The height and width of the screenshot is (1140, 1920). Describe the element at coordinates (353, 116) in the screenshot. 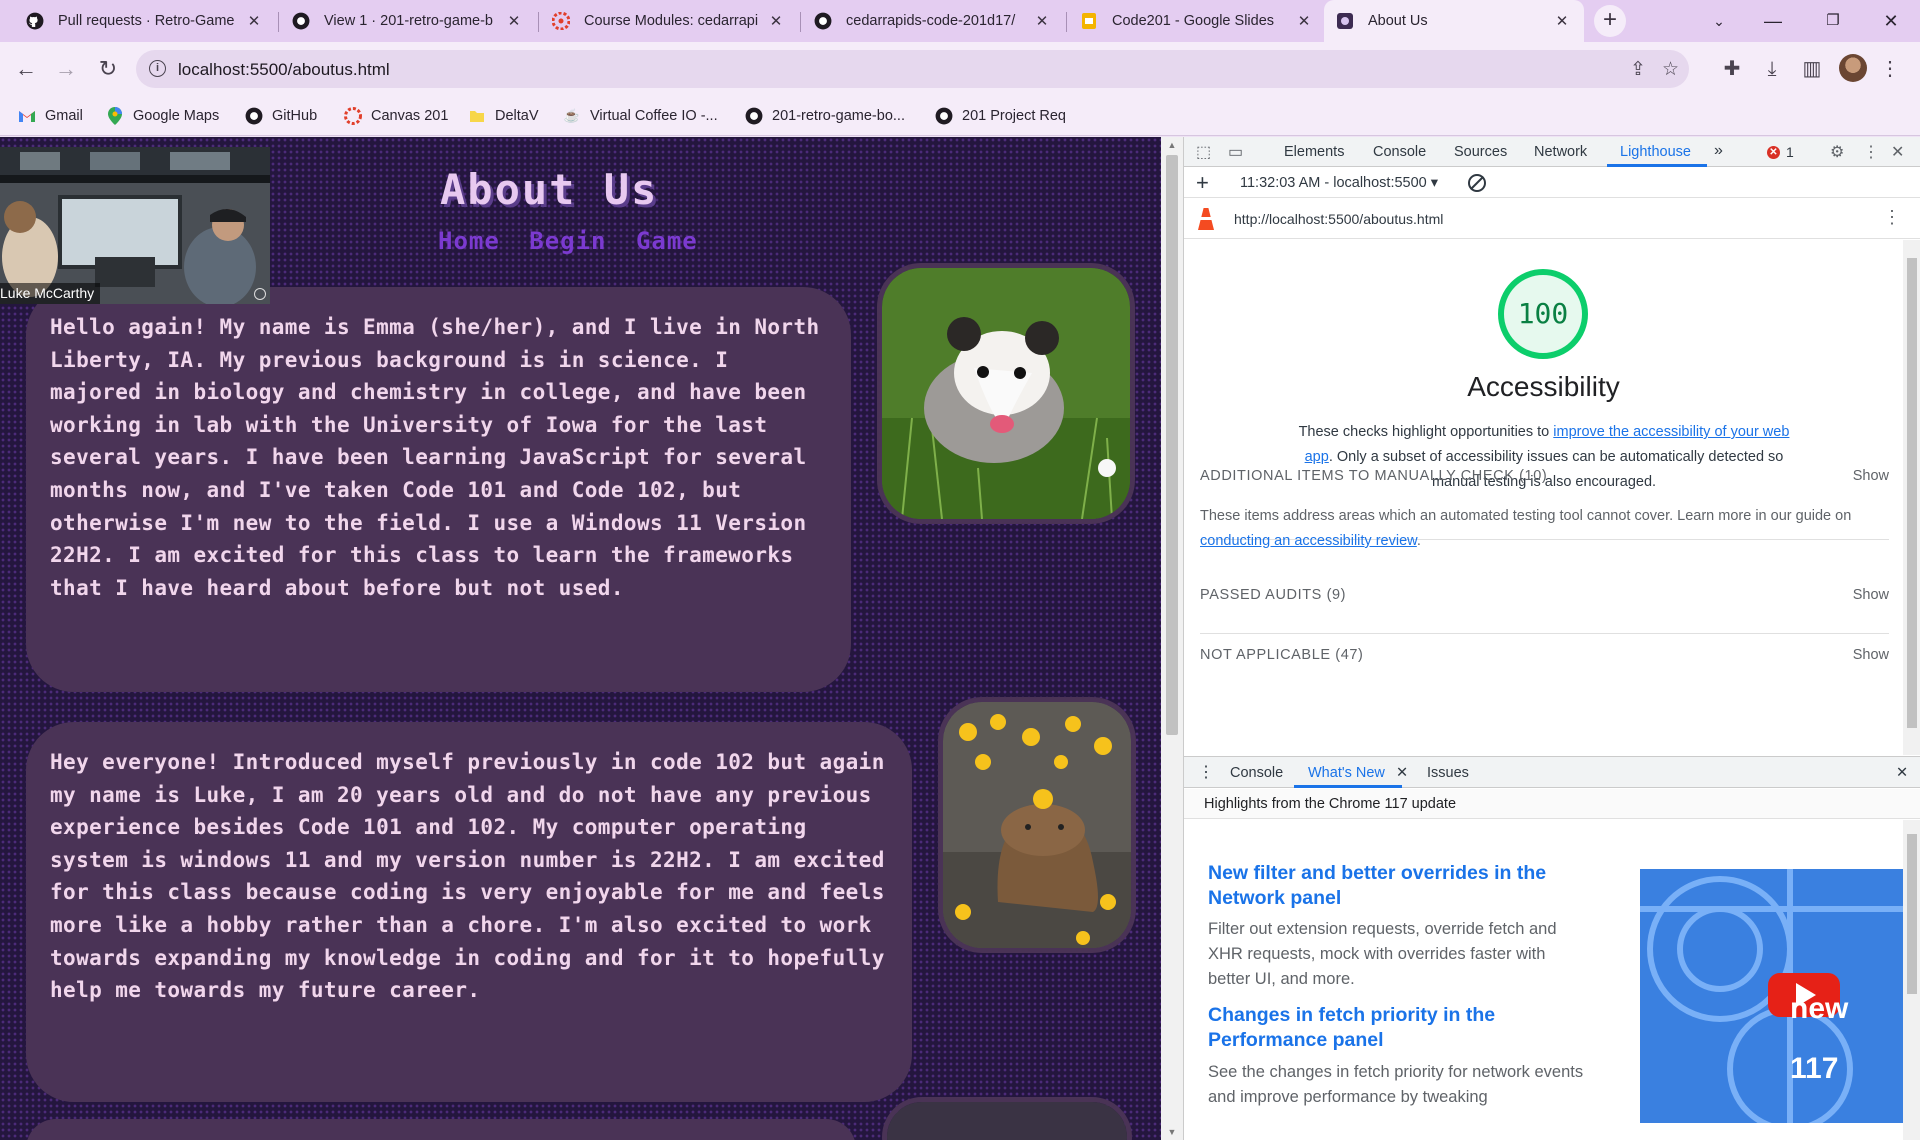

I see `canvas-icon` at that location.